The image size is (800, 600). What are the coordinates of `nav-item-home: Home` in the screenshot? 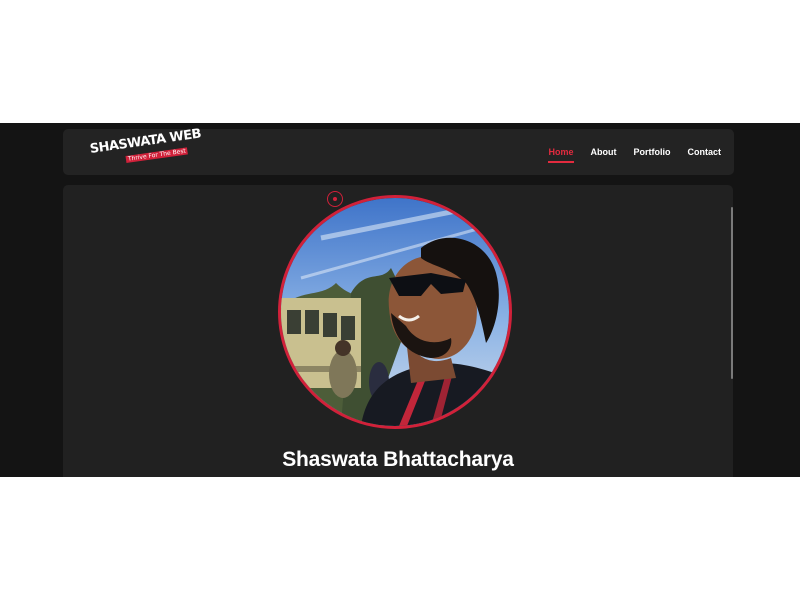 It's located at (561, 155).